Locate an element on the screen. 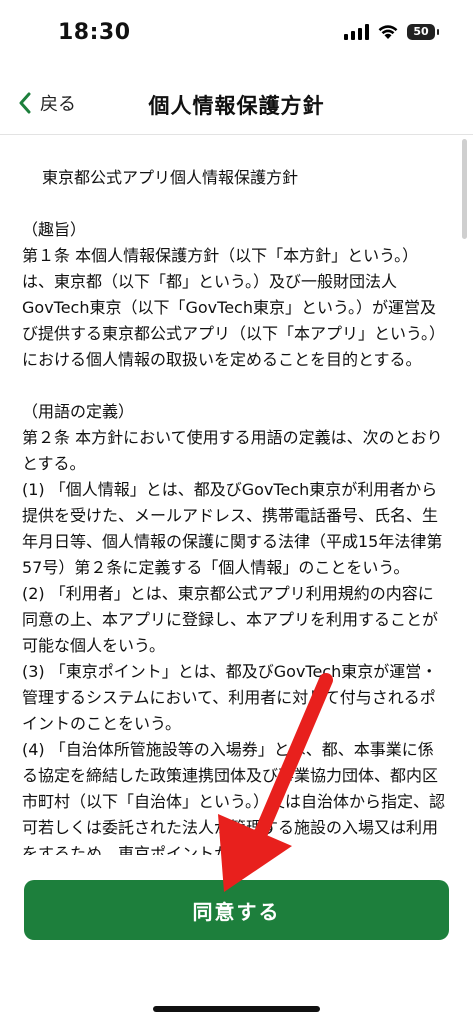 The height and width of the screenshot is (1024, 473). scrollbar is located at coordinates (464, 189).